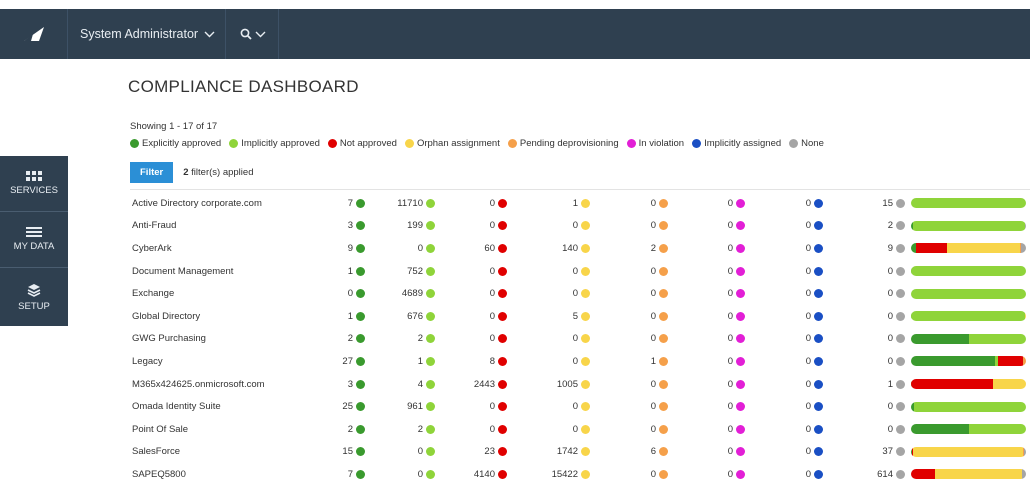  I want to click on table-row: Point Of Sale22000000, so click(578, 429).